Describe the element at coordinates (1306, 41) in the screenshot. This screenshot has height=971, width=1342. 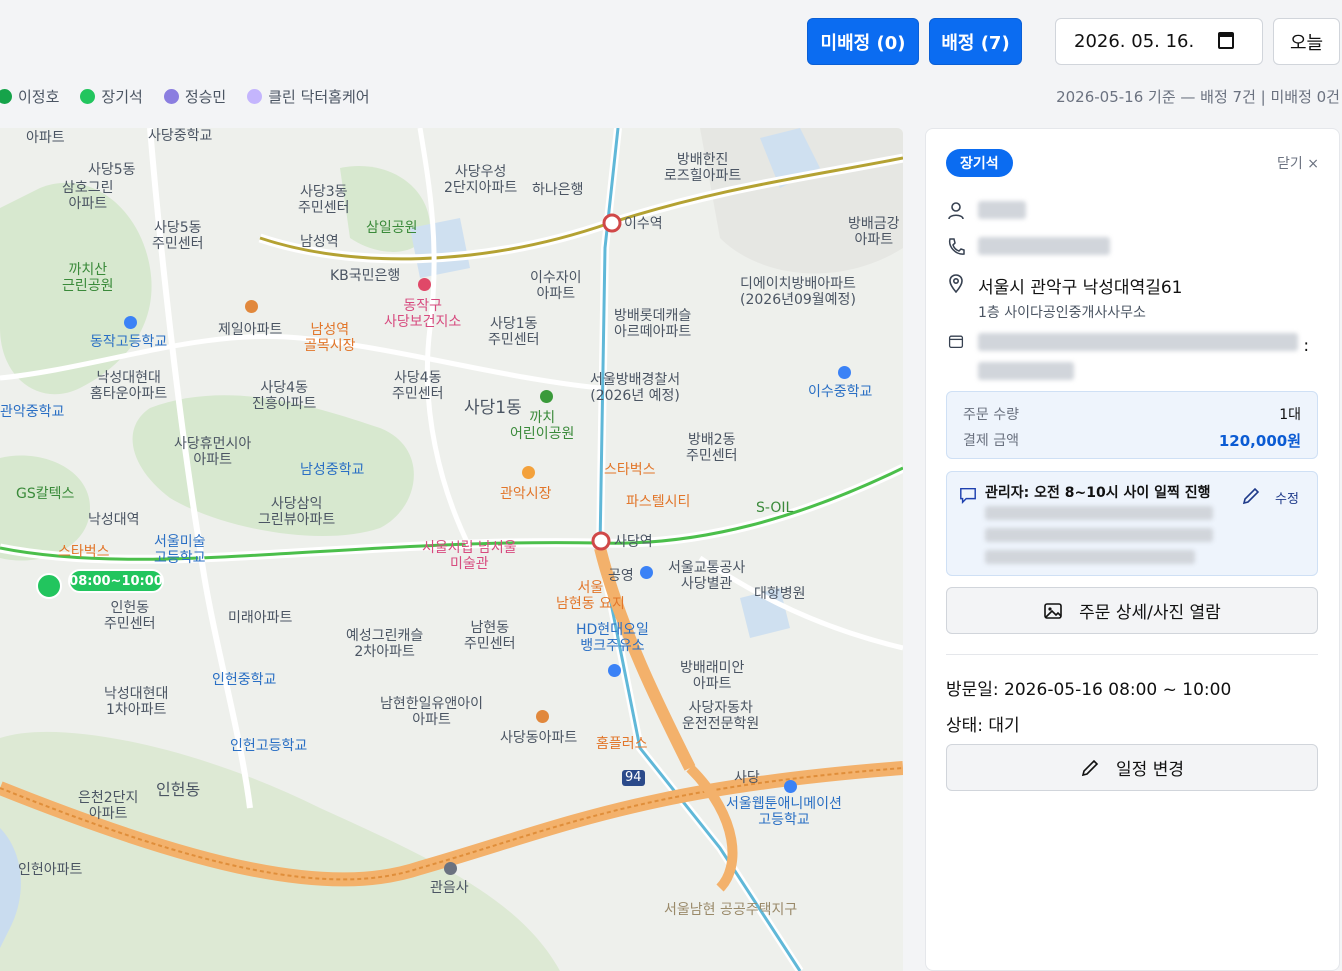
I see `today-button: 오늘` at that location.